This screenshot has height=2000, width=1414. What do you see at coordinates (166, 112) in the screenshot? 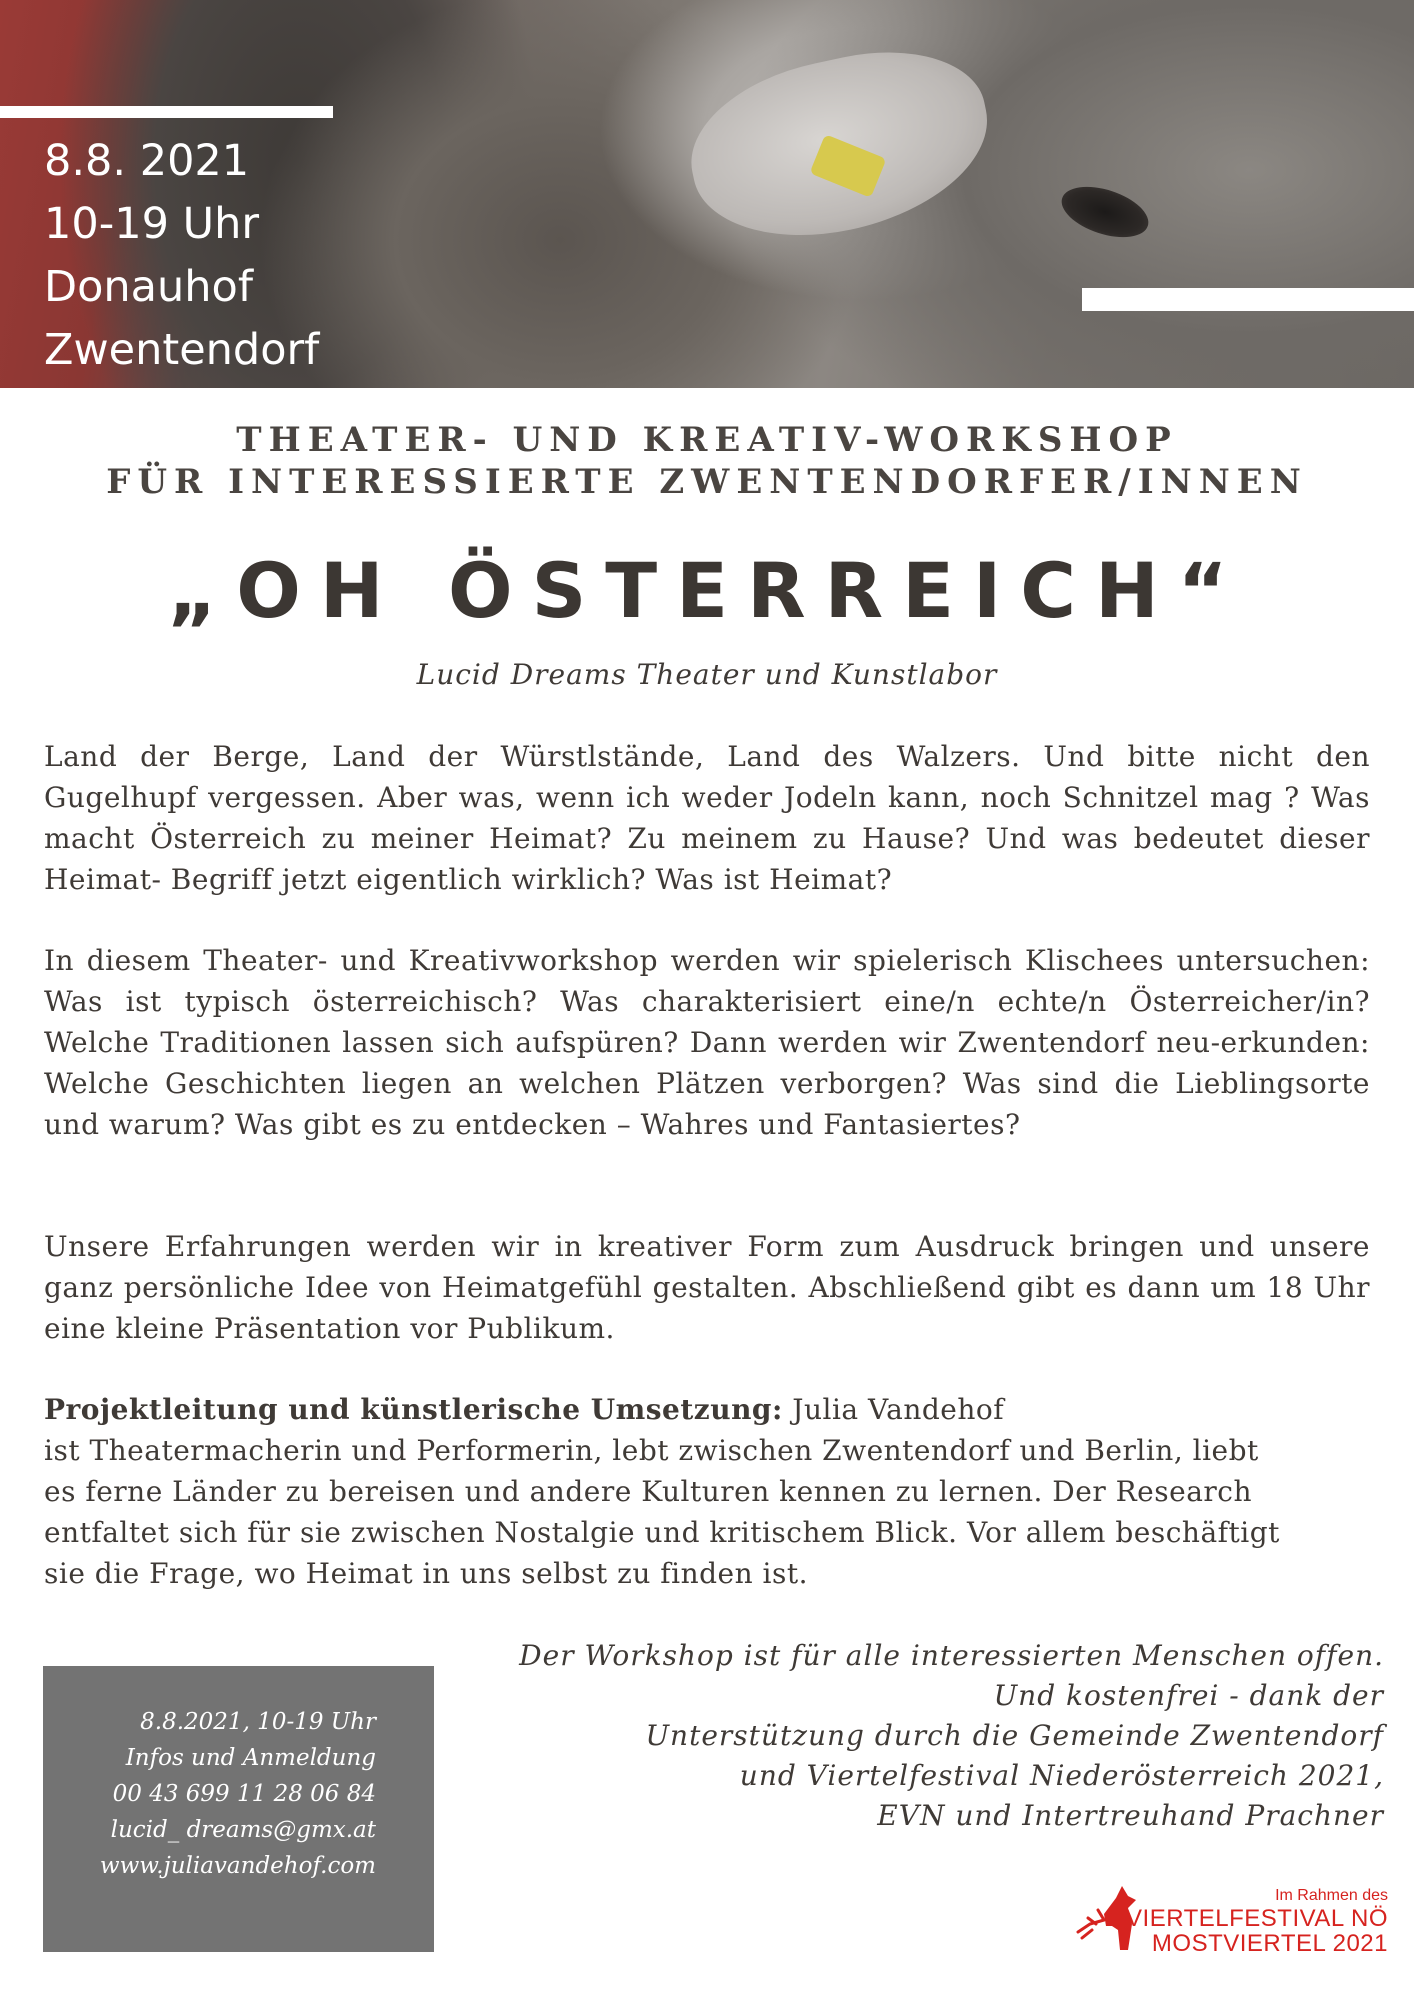
I see `hero-accent-bar-top` at bounding box center [166, 112].